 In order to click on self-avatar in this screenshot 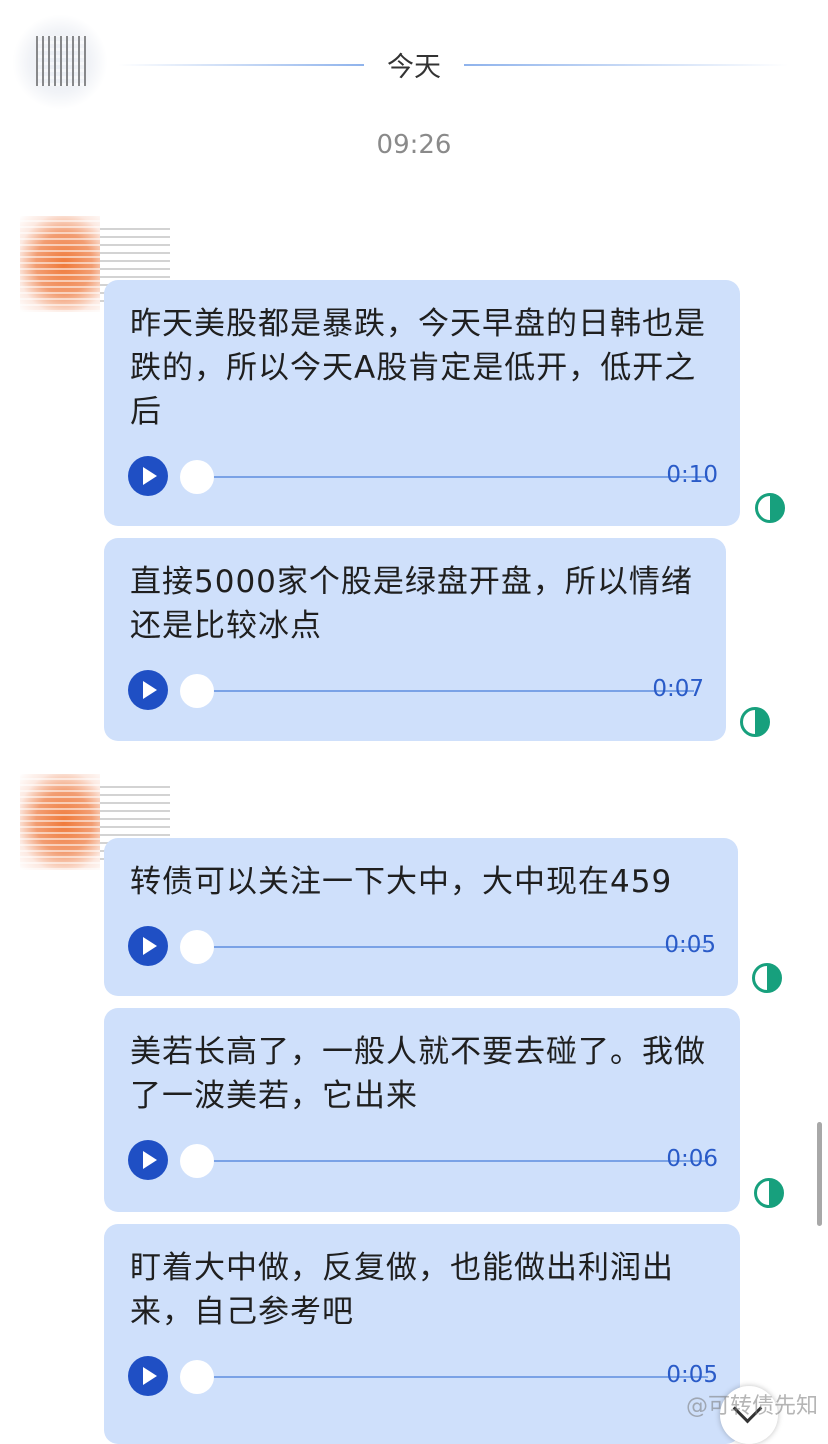, I will do `click(60, 62)`.